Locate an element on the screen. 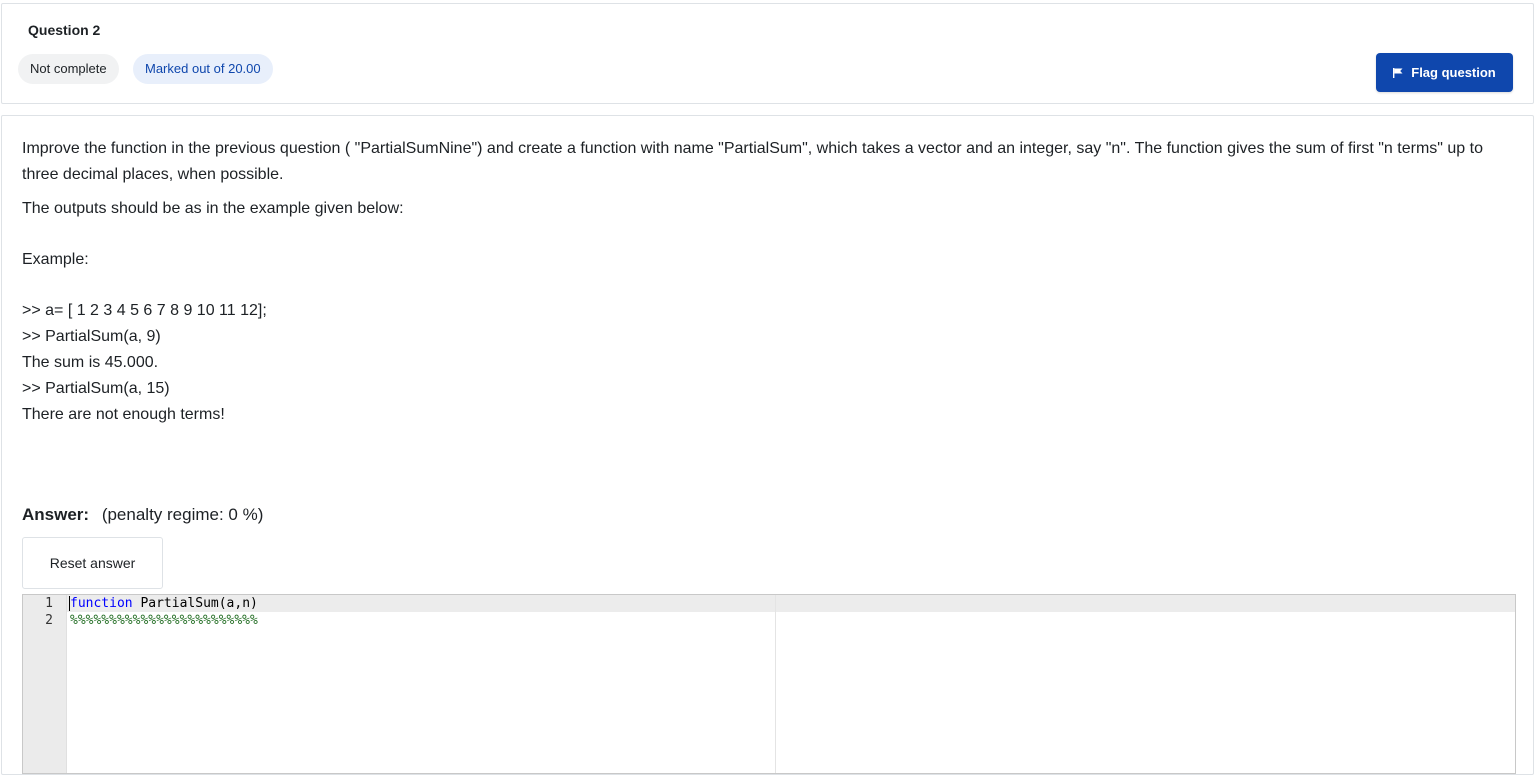  answer-label: Answer: is located at coordinates (56, 514).